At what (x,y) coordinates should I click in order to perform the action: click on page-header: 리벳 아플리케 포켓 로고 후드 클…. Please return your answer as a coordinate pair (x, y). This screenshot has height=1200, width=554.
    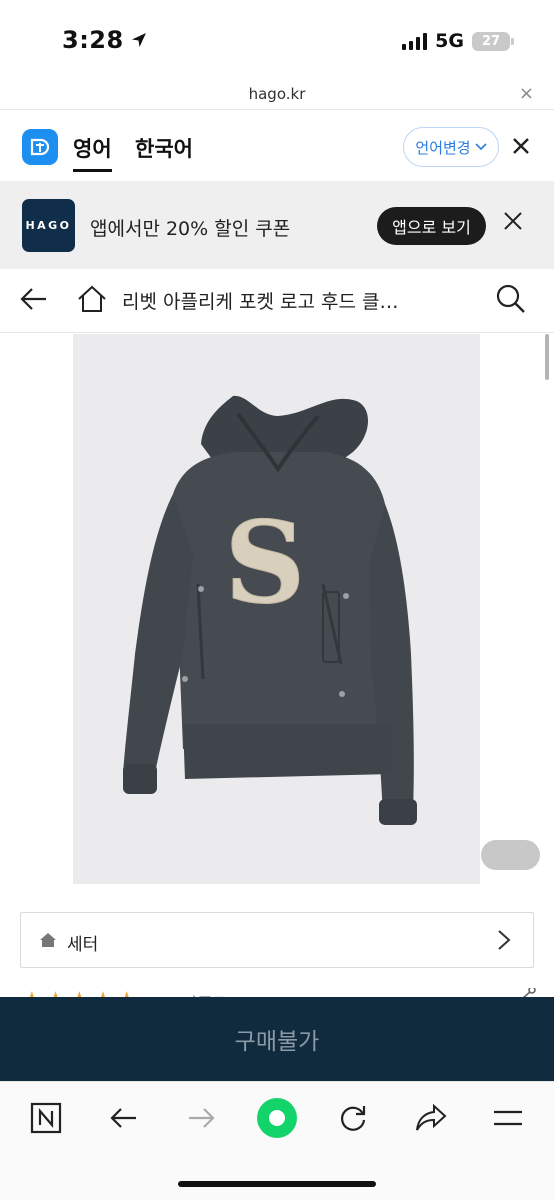
    Looking at the image, I should click on (277, 301).